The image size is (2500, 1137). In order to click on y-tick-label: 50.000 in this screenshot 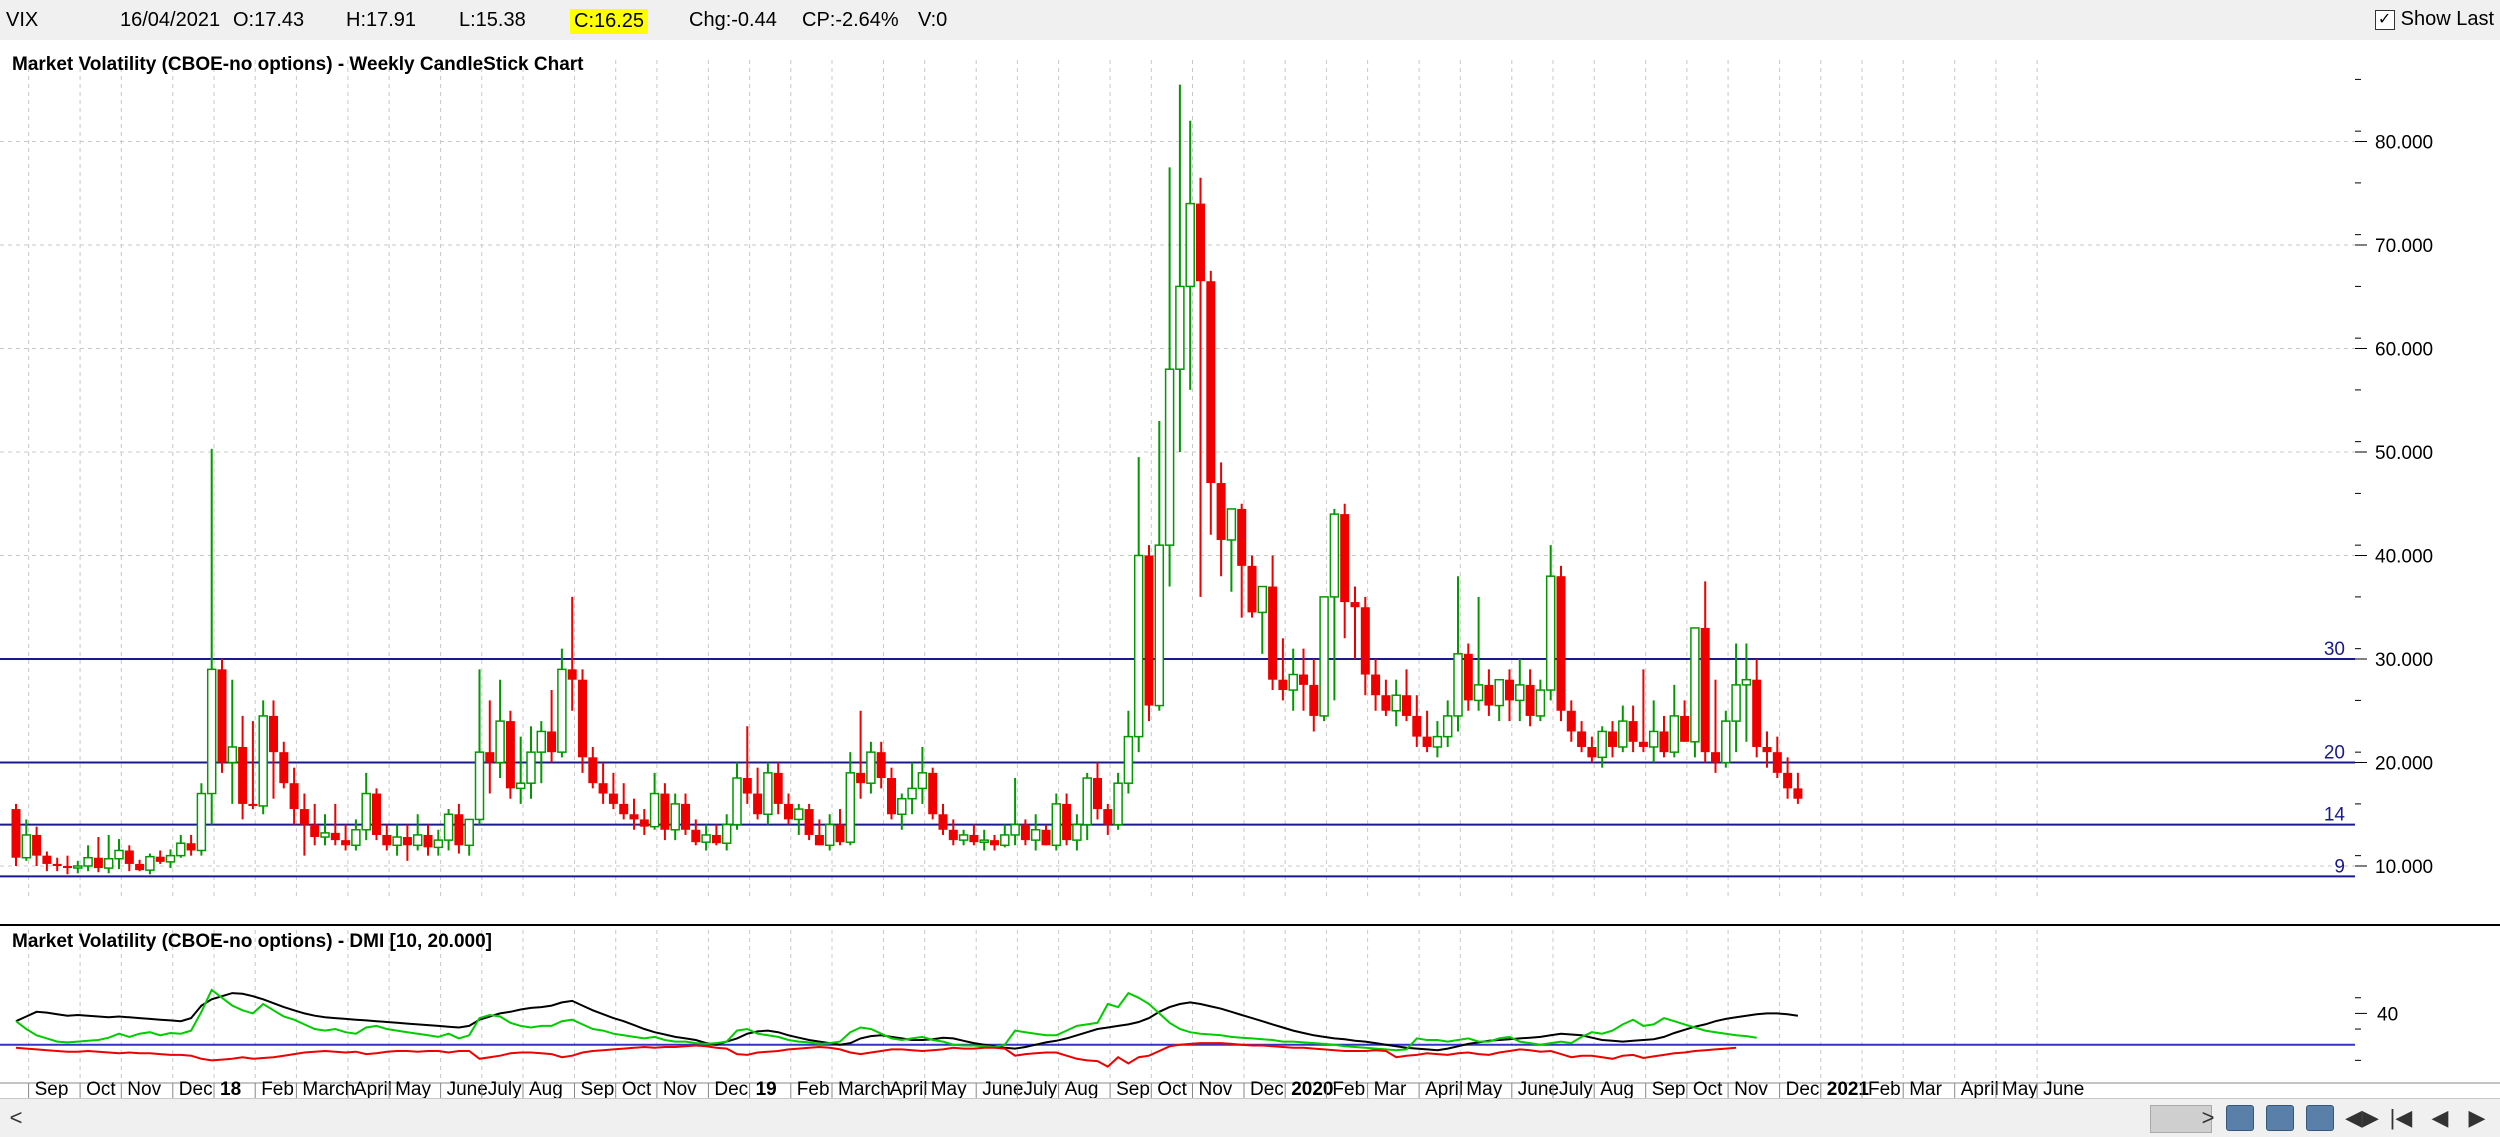, I will do `click(2404, 453)`.